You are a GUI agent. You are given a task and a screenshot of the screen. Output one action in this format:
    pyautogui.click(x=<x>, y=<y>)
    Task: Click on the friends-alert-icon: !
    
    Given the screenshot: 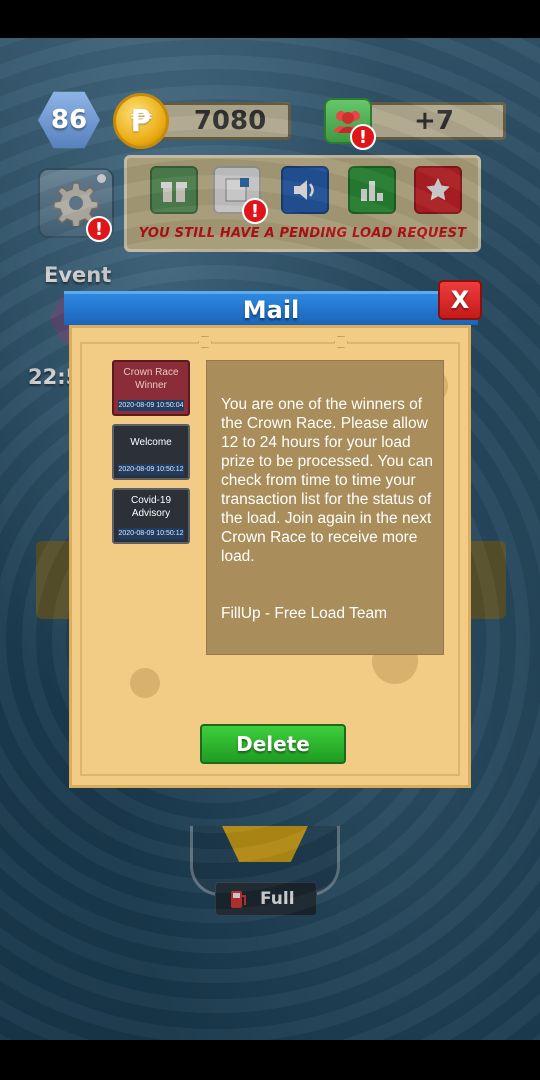 What is the action you would take?
    pyautogui.click(x=363, y=137)
    